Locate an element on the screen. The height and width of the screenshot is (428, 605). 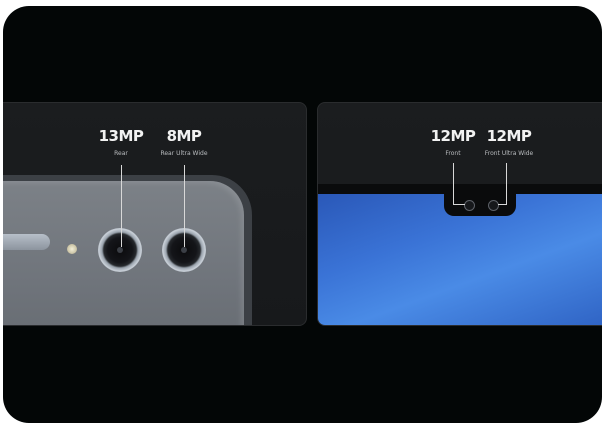
front-camera-lens is located at coordinates (469, 205).